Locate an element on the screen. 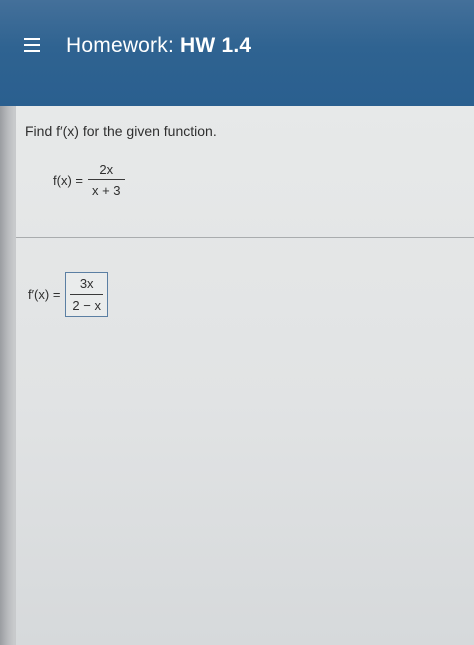  answer-lhs: f′(x) = is located at coordinates (44, 294).